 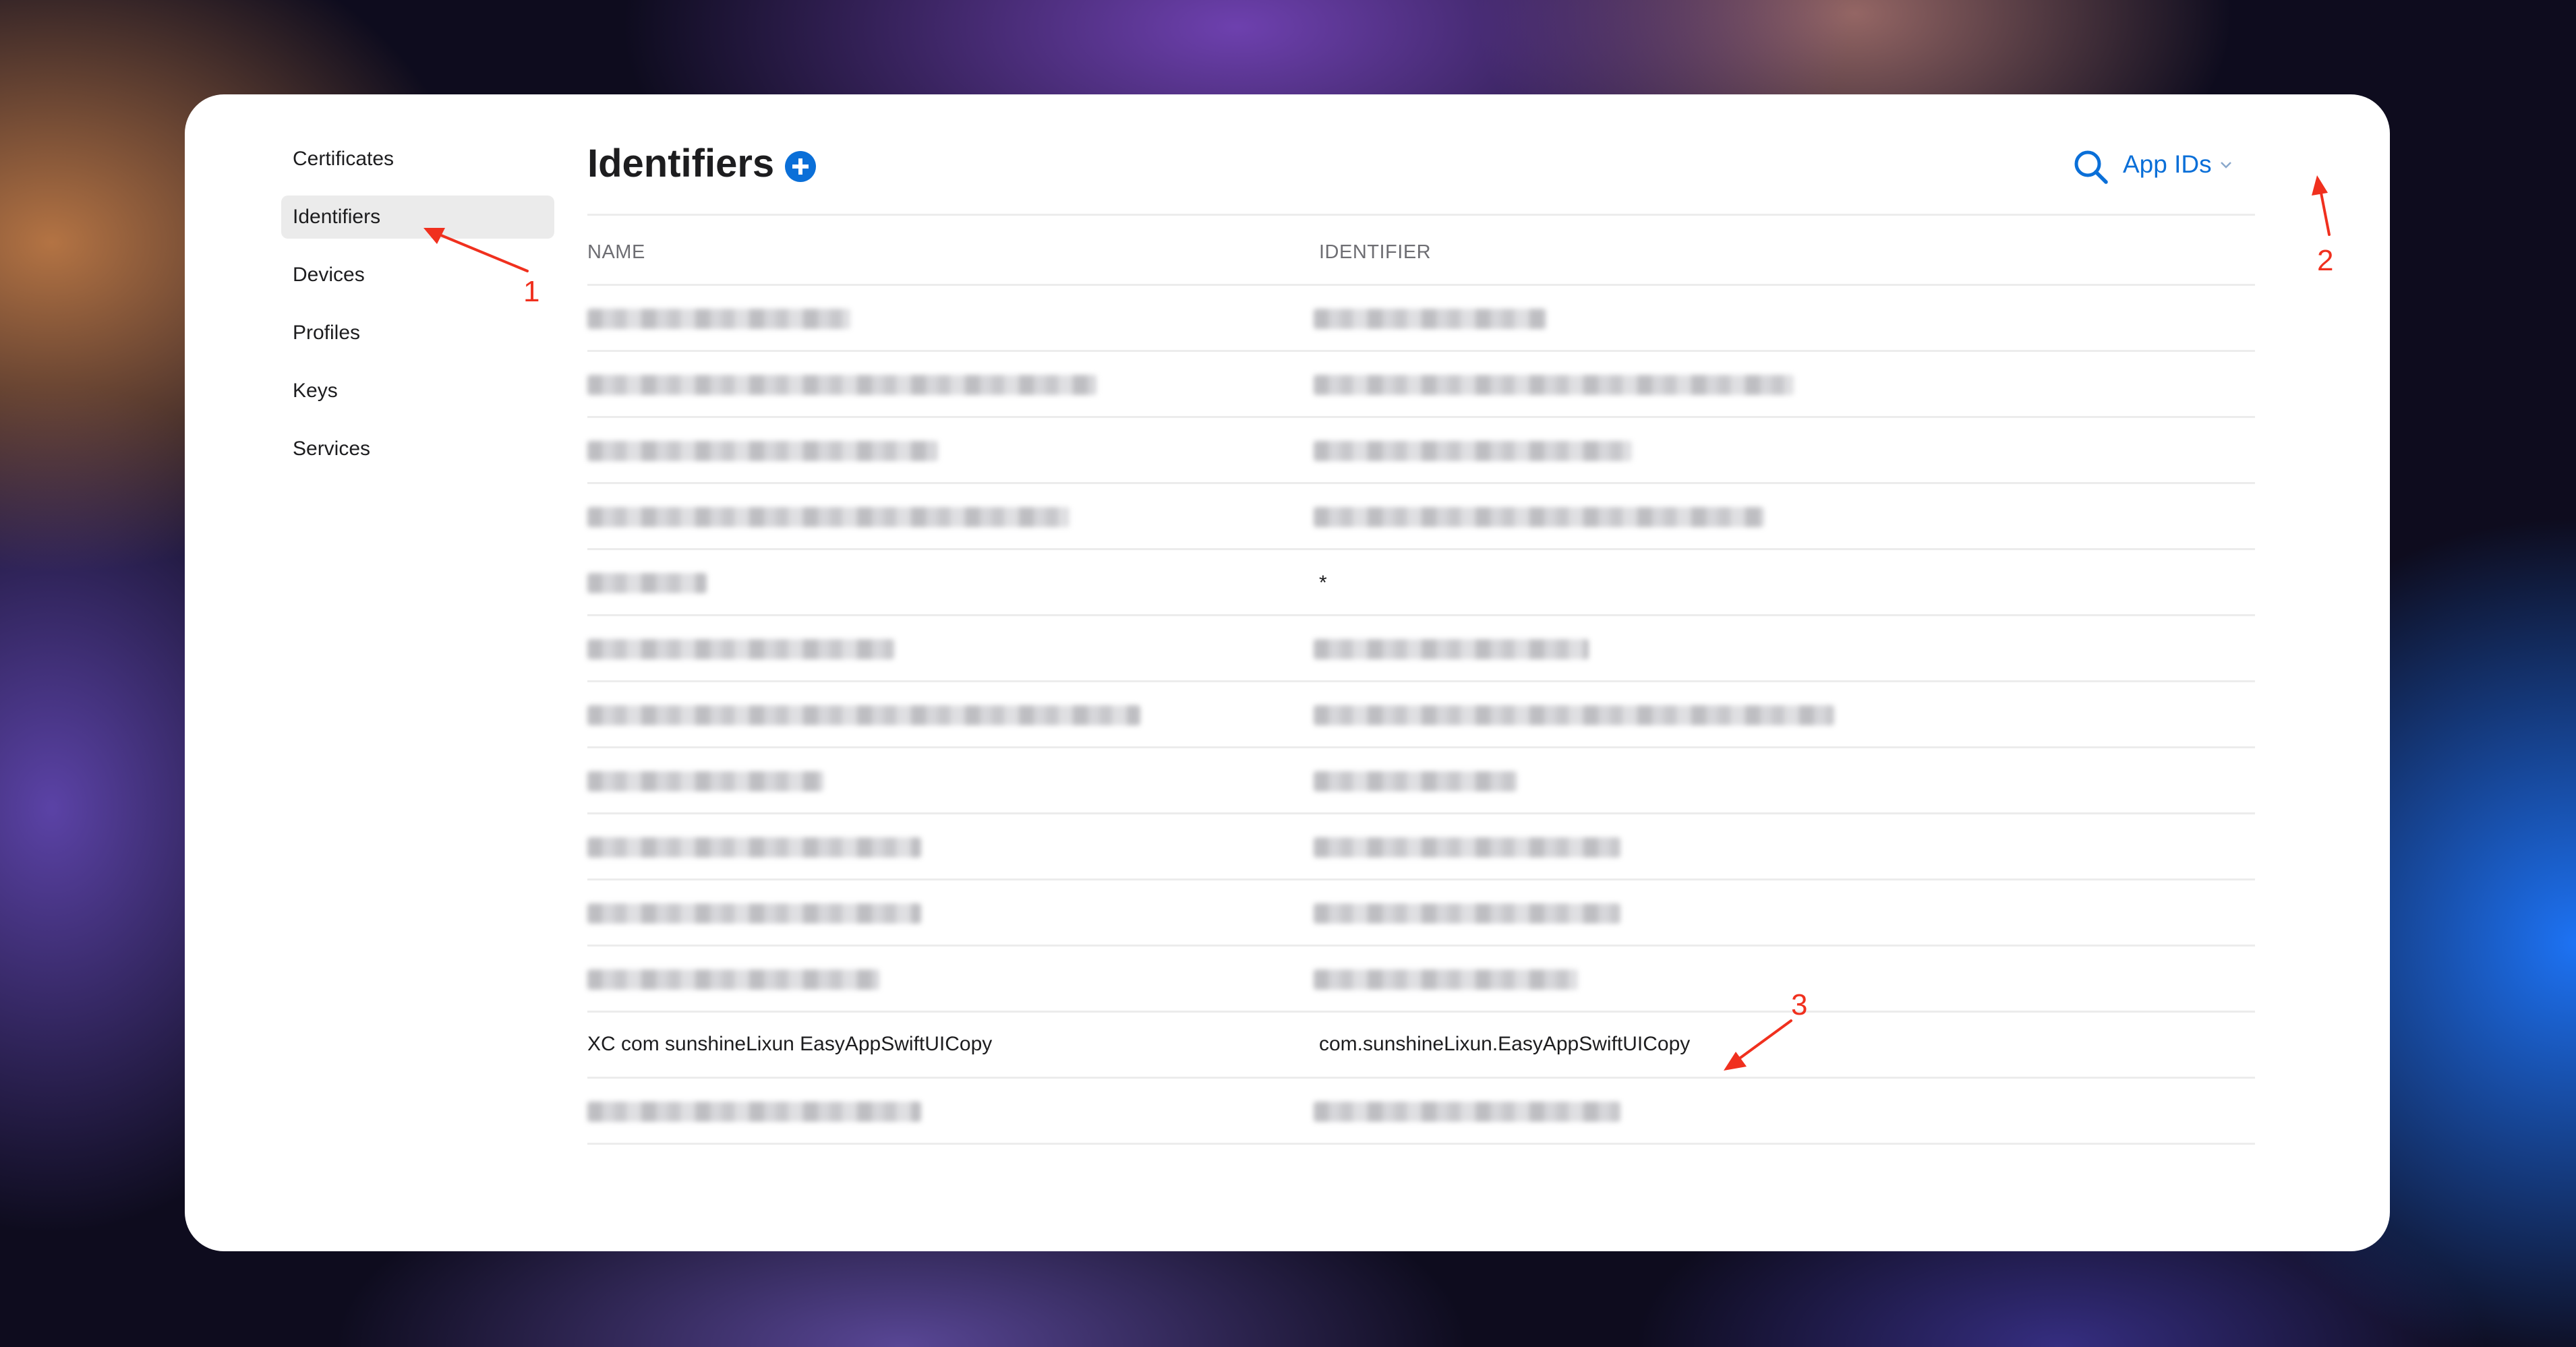 I want to click on name-cell: XC com sunshineLixun EasyAppSwiftUICopy, so click(x=790, y=1044).